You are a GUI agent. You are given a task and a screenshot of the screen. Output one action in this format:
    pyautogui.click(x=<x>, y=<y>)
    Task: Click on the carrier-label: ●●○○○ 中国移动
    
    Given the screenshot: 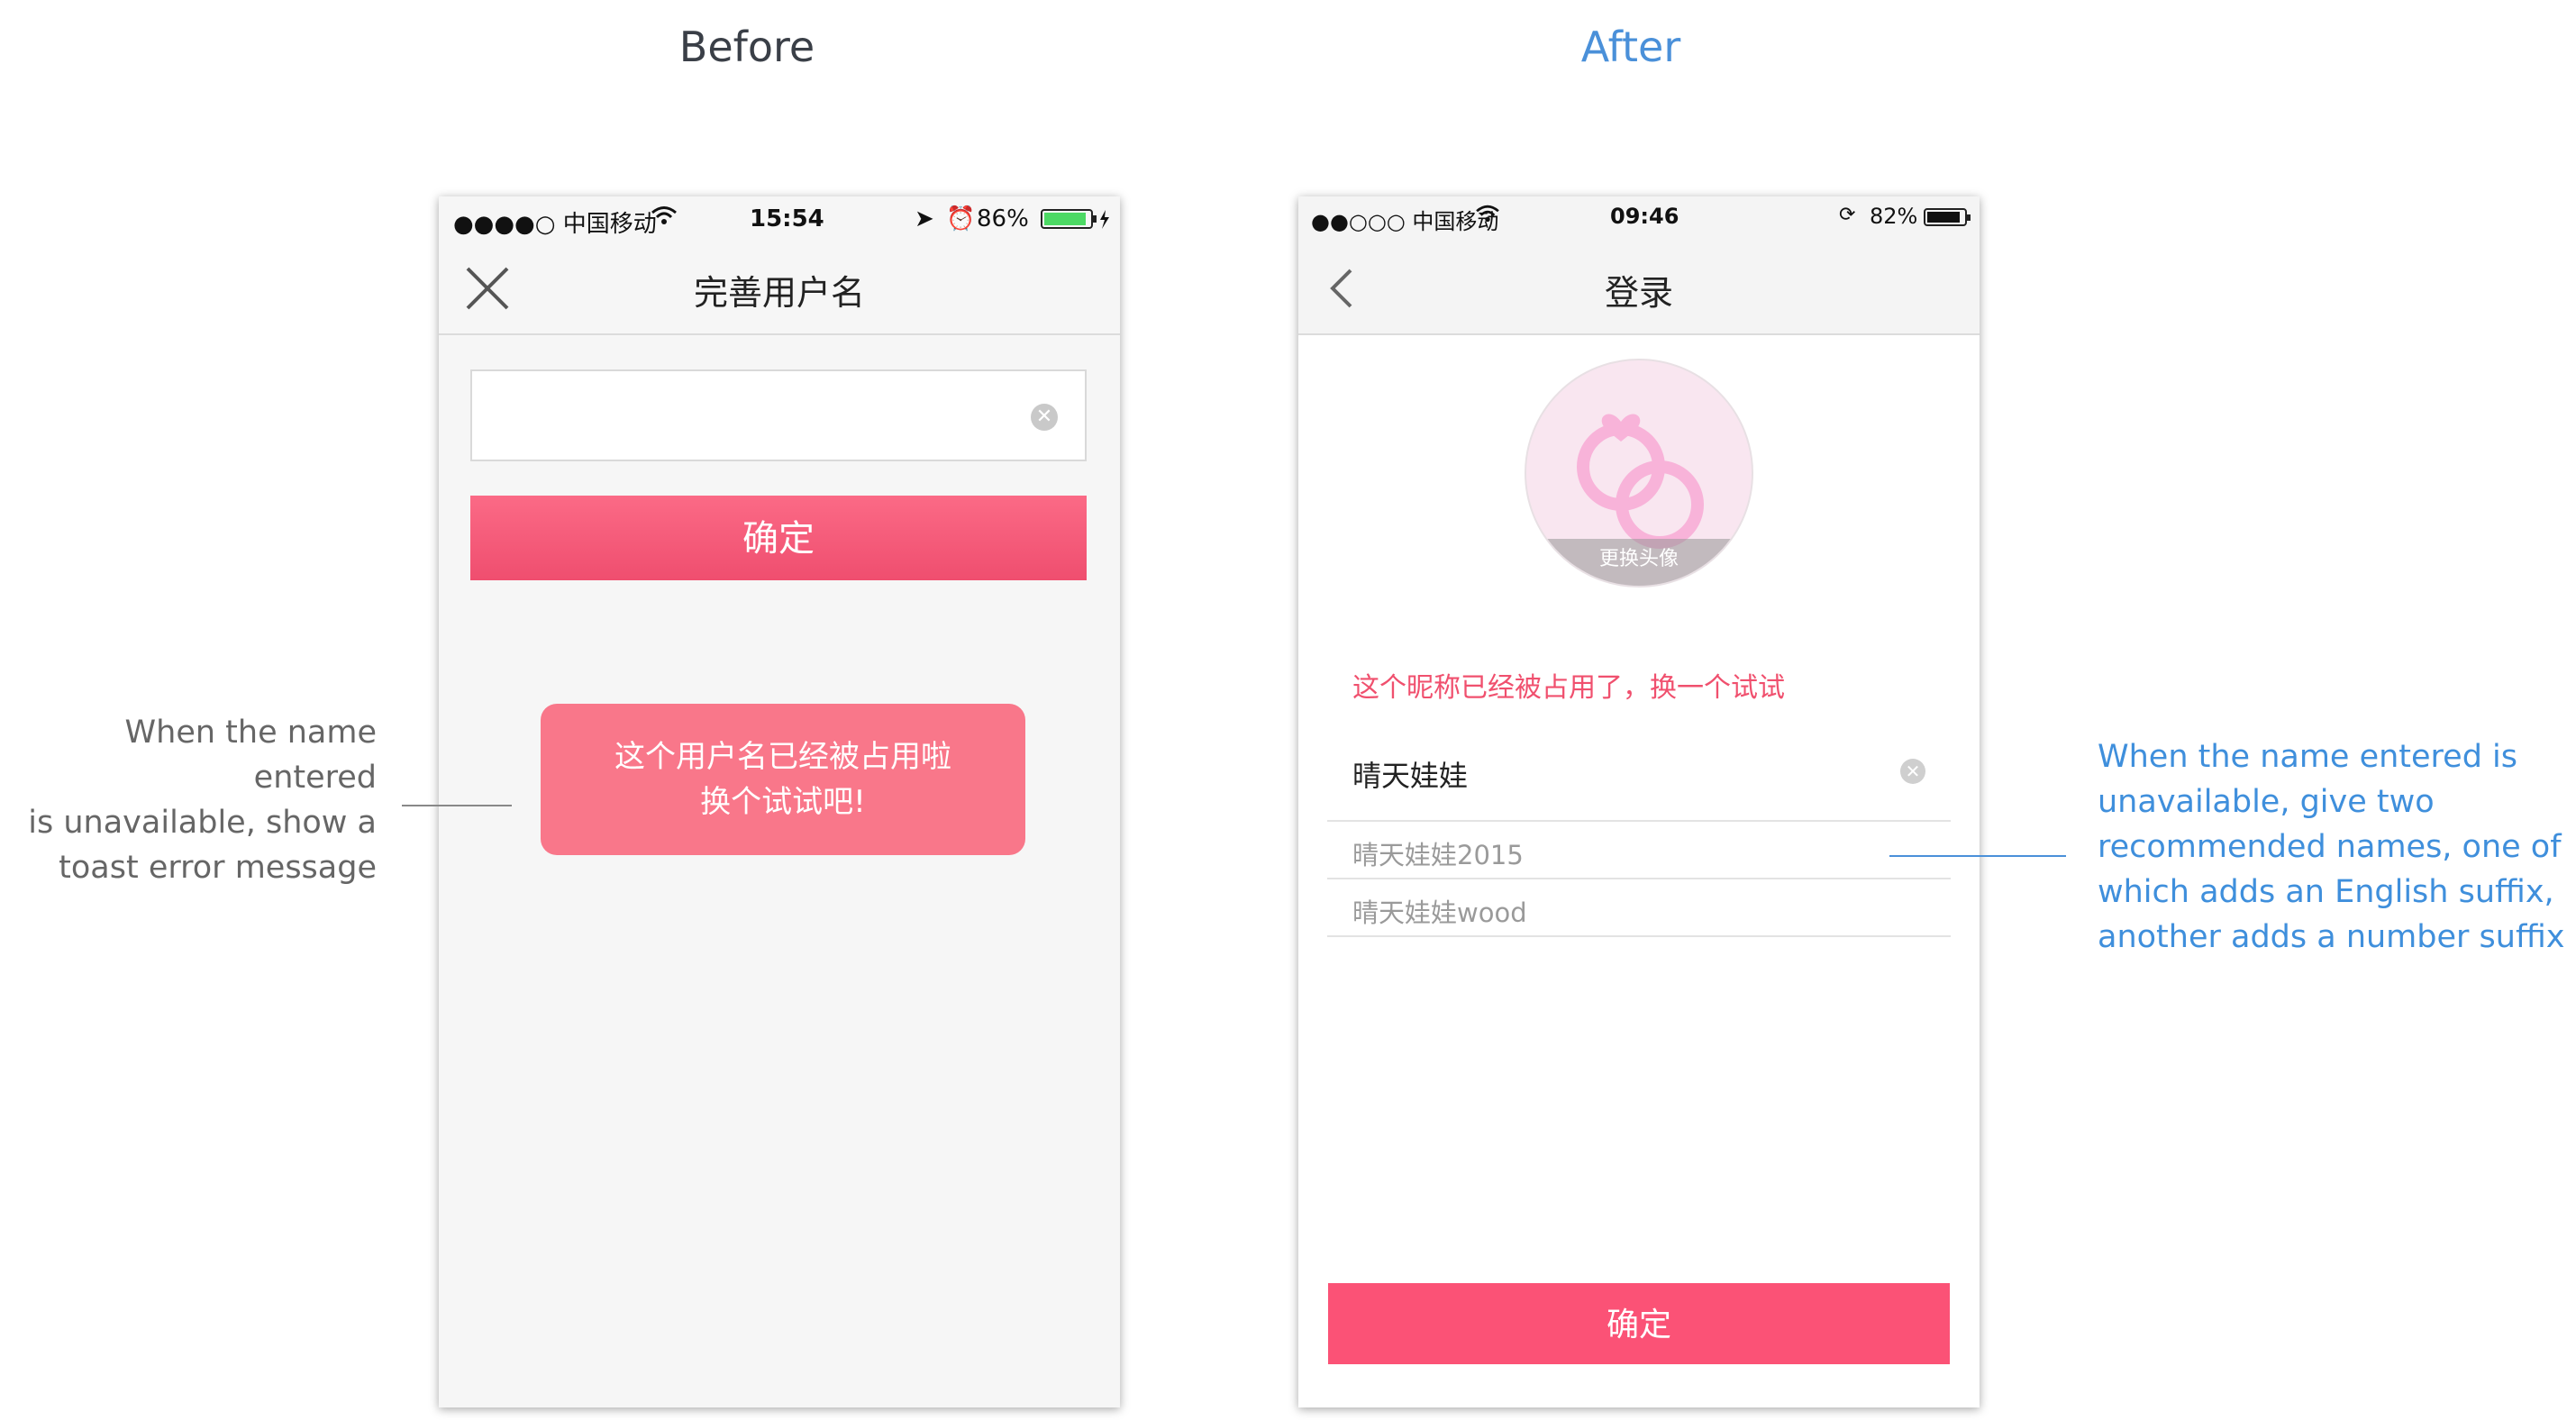 What is the action you would take?
    pyautogui.click(x=1405, y=221)
    